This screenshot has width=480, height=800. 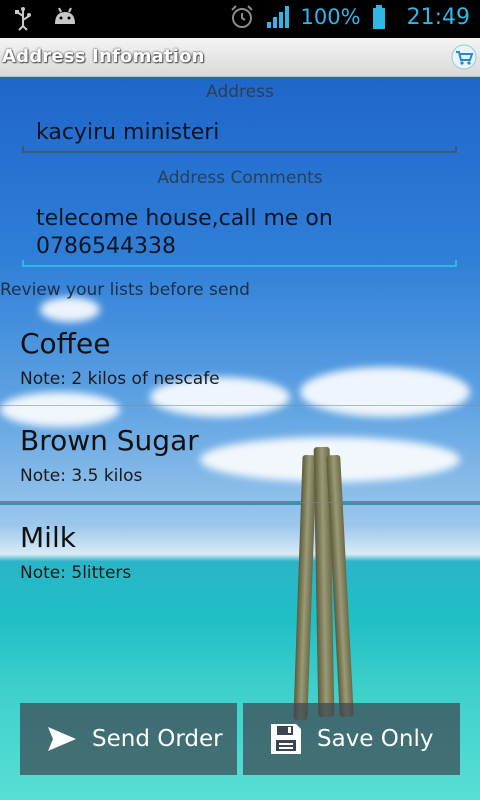 I want to click on save-only-button: Save Only, so click(x=351, y=739).